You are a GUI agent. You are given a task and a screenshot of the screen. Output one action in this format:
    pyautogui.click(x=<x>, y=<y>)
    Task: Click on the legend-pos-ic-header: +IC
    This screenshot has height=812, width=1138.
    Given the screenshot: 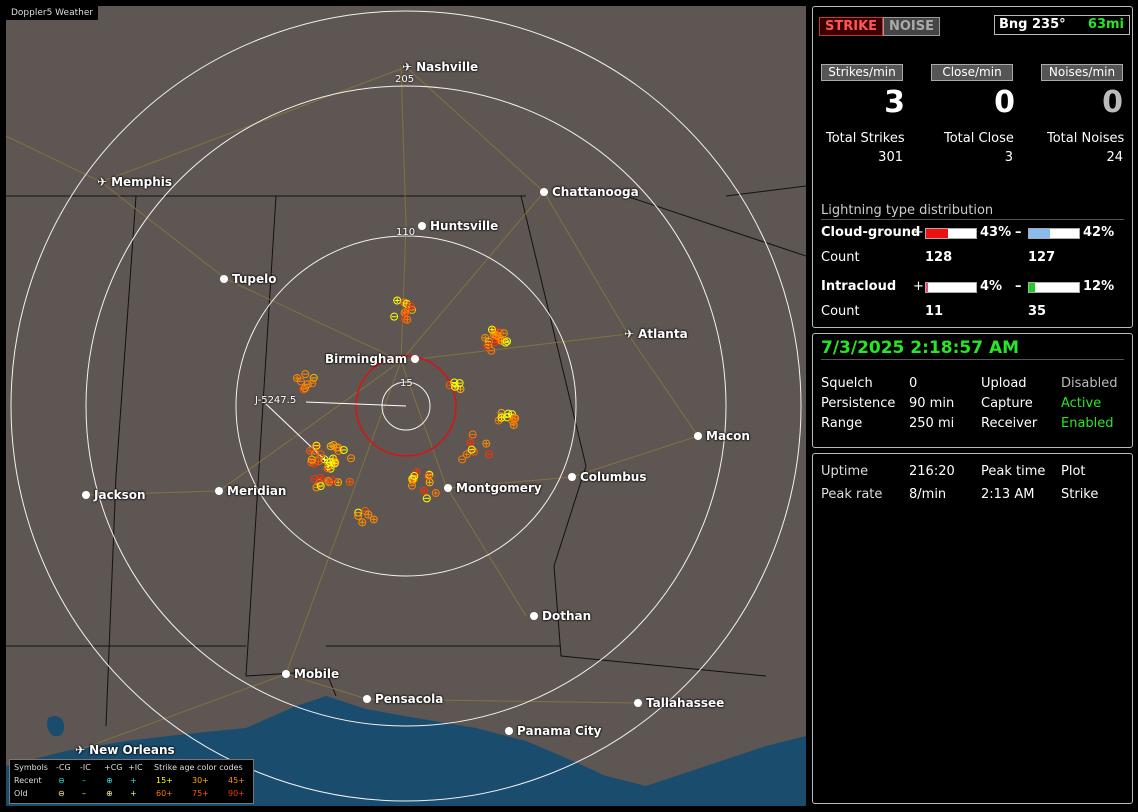 What is the action you would take?
    pyautogui.click(x=135, y=767)
    